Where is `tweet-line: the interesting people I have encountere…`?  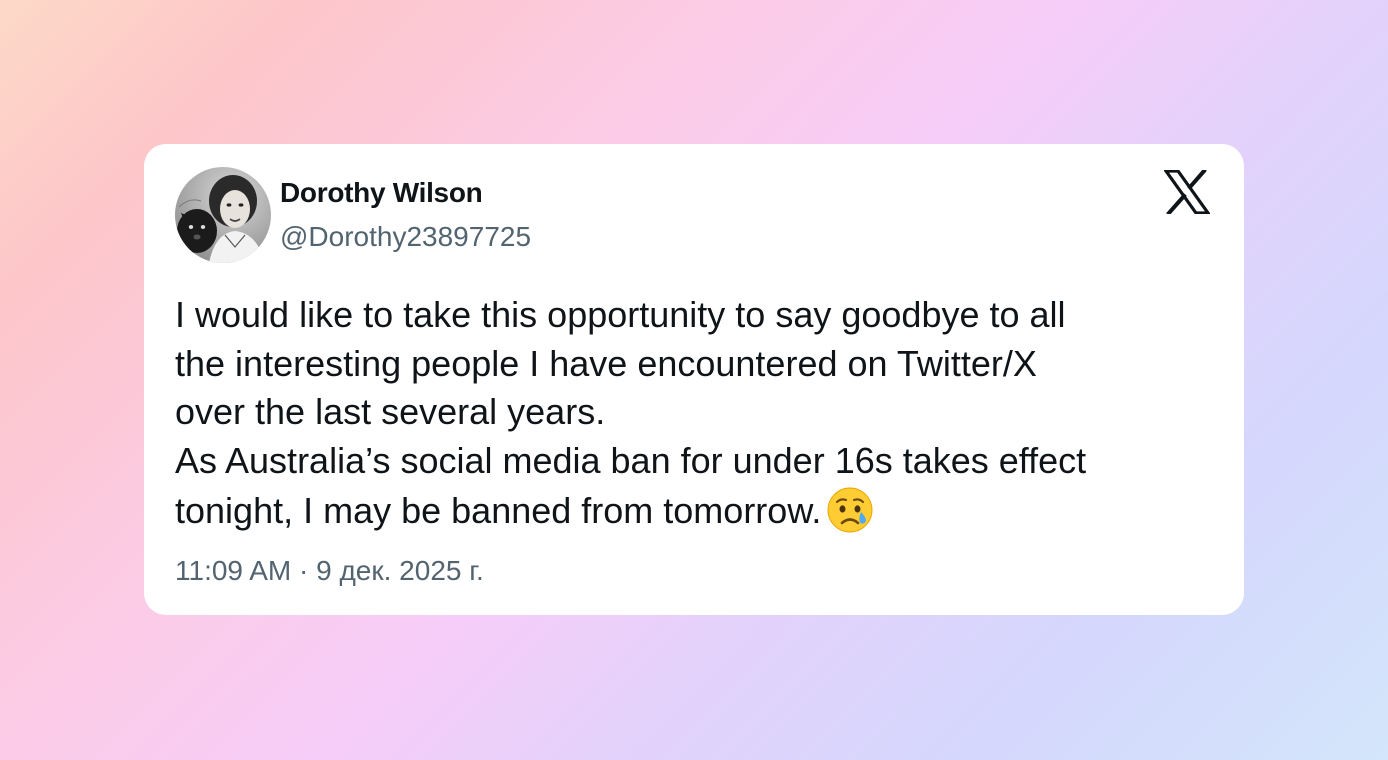
tweet-line: the interesting people I have encountere… is located at coordinates (606, 363).